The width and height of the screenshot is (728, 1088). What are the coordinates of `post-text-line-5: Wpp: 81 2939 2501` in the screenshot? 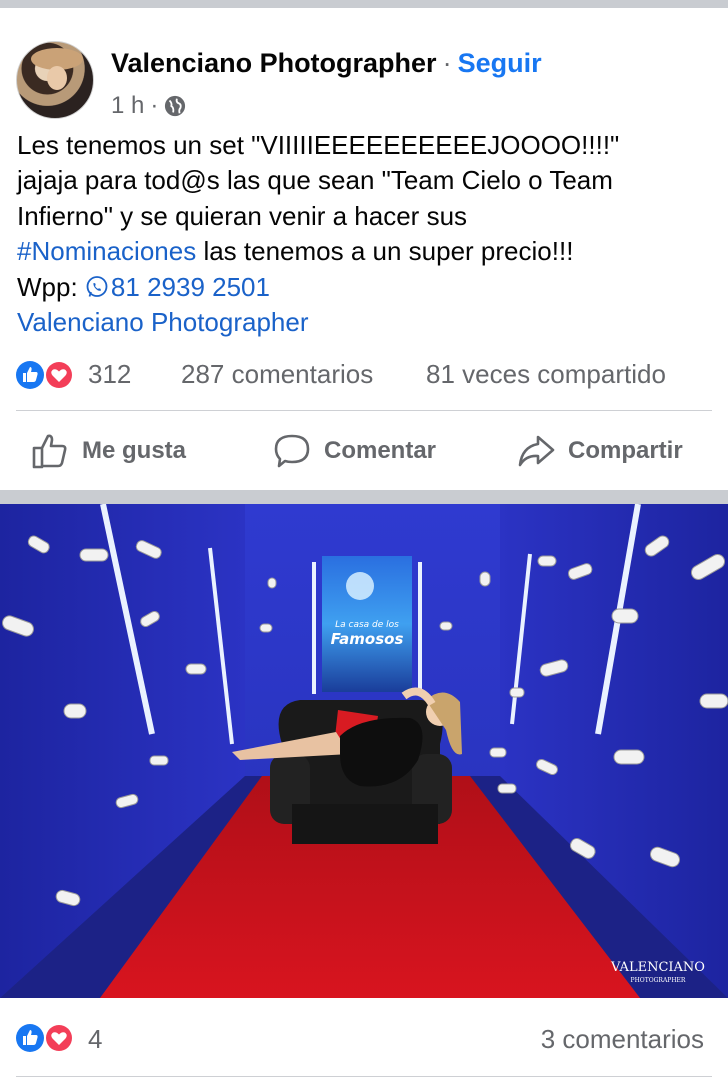 It's located at (367, 287).